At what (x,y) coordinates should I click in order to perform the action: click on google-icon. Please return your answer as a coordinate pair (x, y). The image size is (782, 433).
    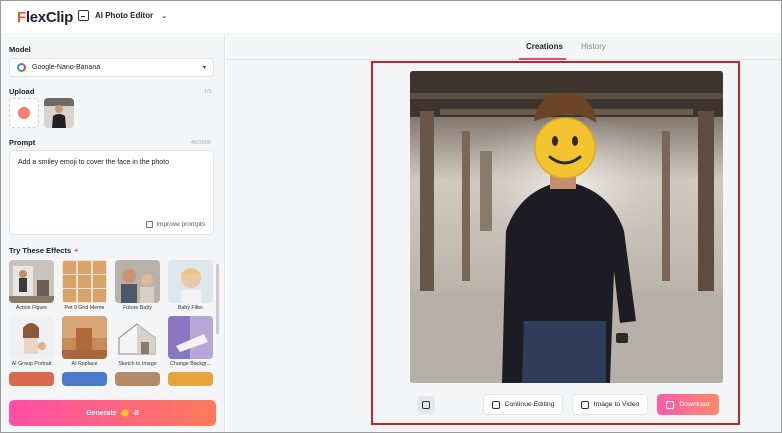
    Looking at the image, I should click on (21, 67).